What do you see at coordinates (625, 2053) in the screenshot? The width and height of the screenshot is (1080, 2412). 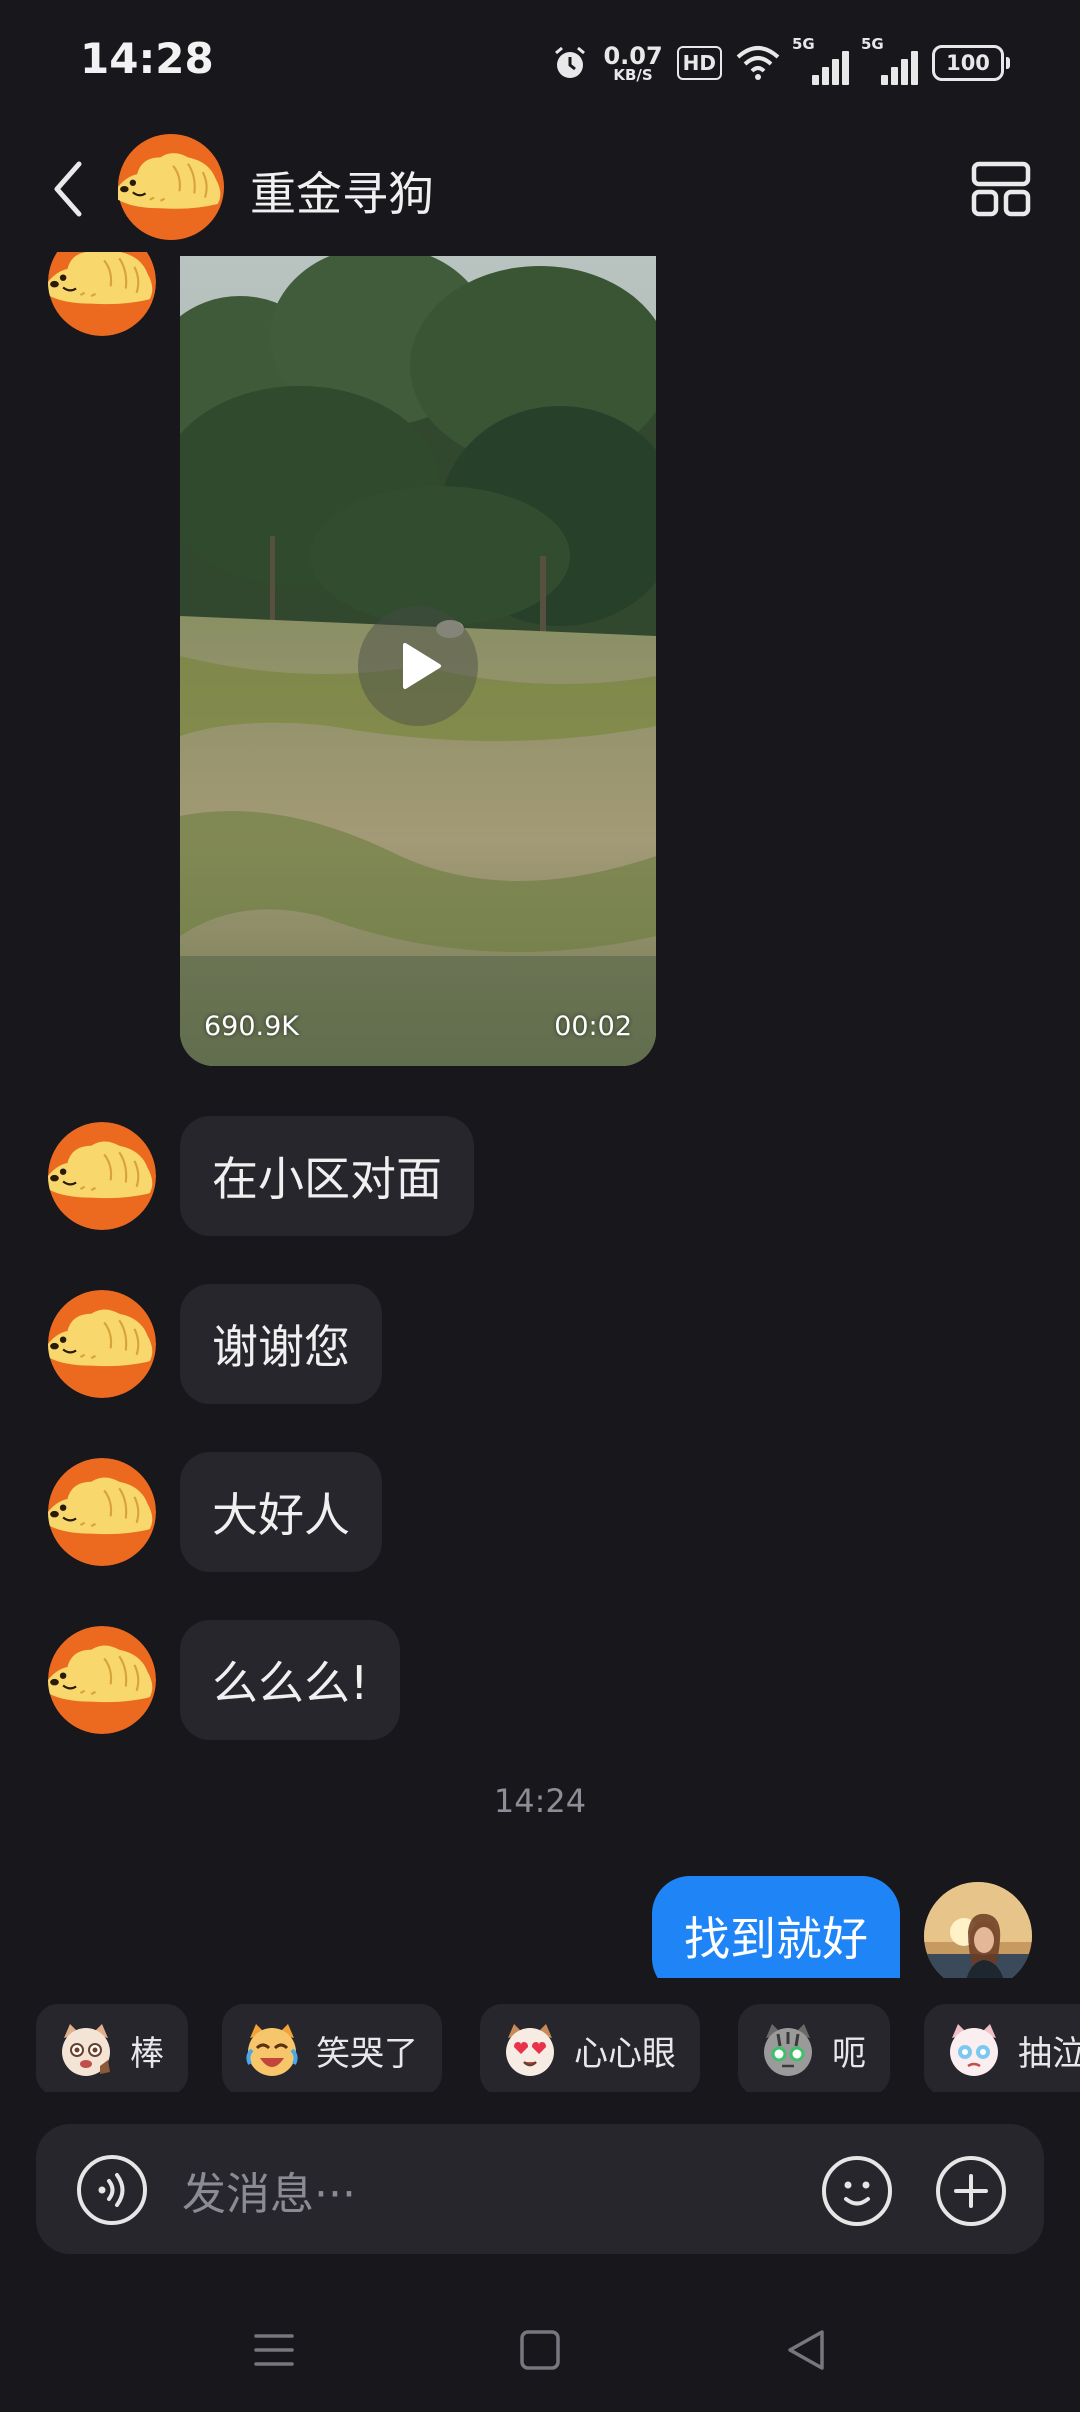 I see `sticker-label: 心心眼` at bounding box center [625, 2053].